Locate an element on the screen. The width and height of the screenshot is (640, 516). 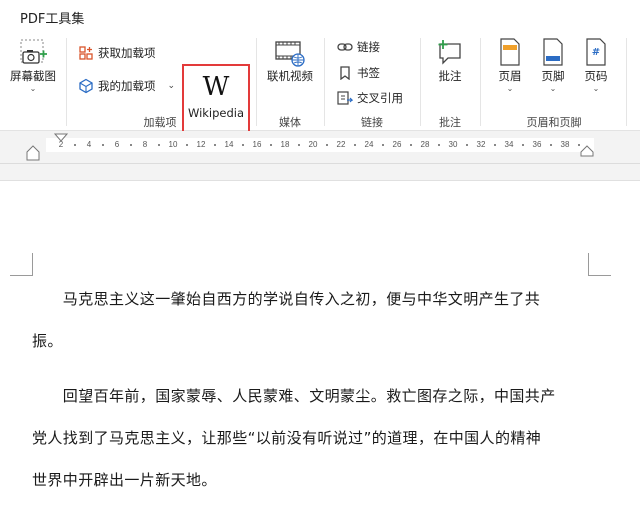
ruler-tick-label: 24 is located at coordinates (369, 144).